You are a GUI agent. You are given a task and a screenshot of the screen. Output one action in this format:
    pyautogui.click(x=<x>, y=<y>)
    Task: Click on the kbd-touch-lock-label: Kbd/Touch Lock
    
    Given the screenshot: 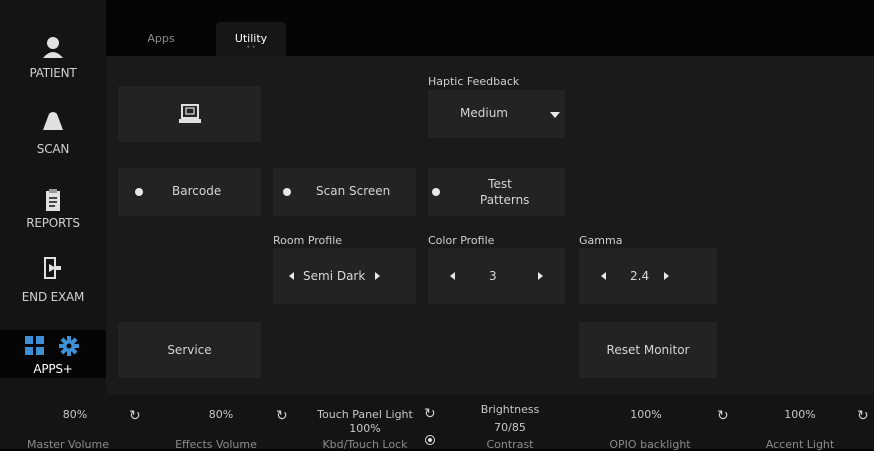 What is the action you would take?
    pyautogui.click(x=365, y=444)
    